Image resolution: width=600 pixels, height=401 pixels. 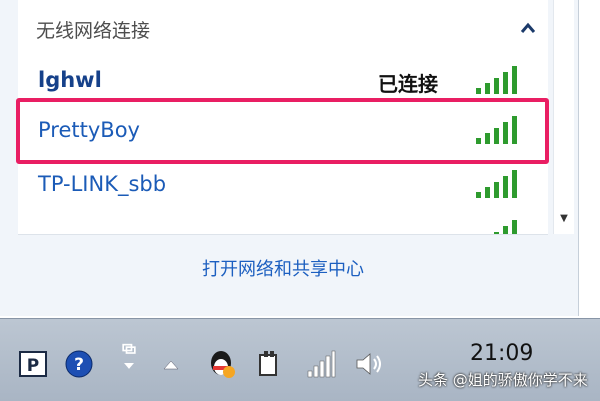 I want to click on safely-remove-hardware-icon, so click(x=269, y=364).